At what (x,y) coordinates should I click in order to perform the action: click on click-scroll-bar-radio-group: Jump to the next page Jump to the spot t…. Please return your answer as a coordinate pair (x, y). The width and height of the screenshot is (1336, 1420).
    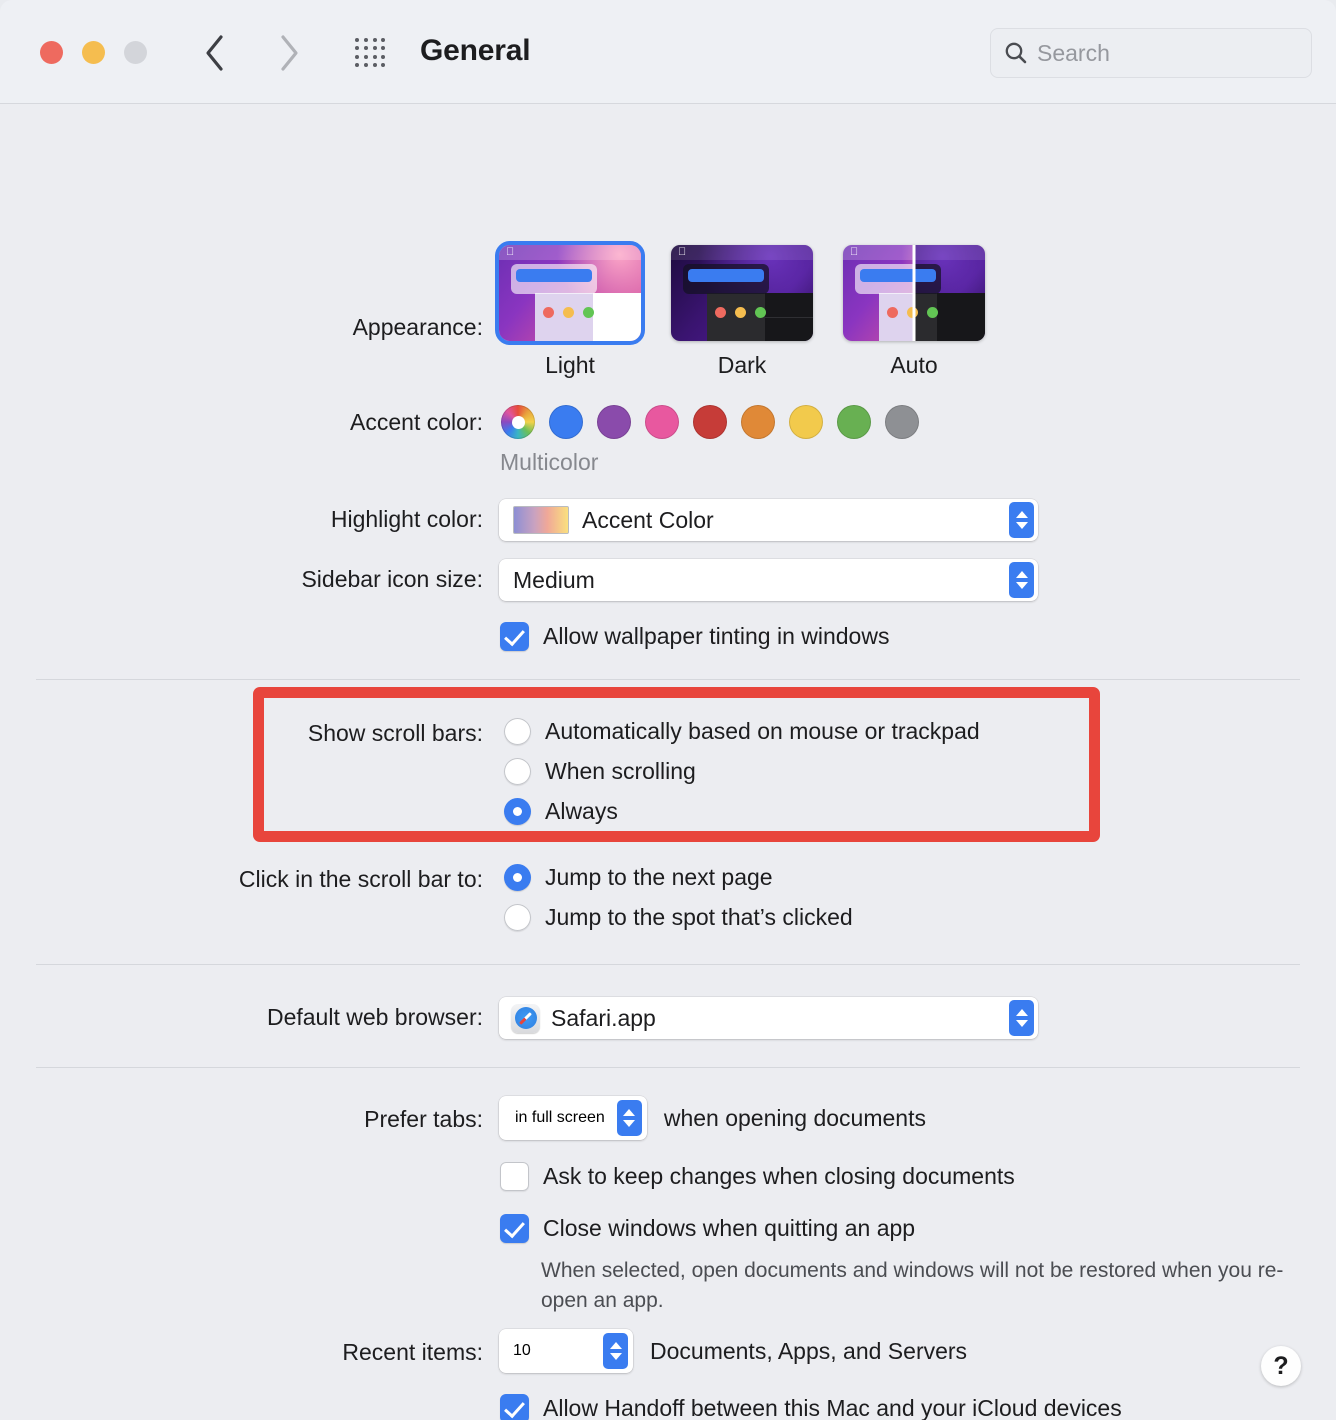
    Looking at the image, I should click on (678, 897).